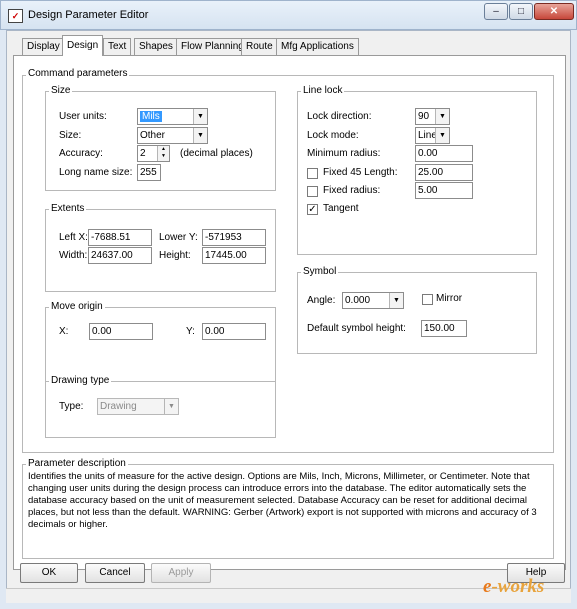 This screenshot has height=609, width=577. Describe the element at coordinates (73, 237) in the screenshot. I see `left-x-label: Left X:` at that location.